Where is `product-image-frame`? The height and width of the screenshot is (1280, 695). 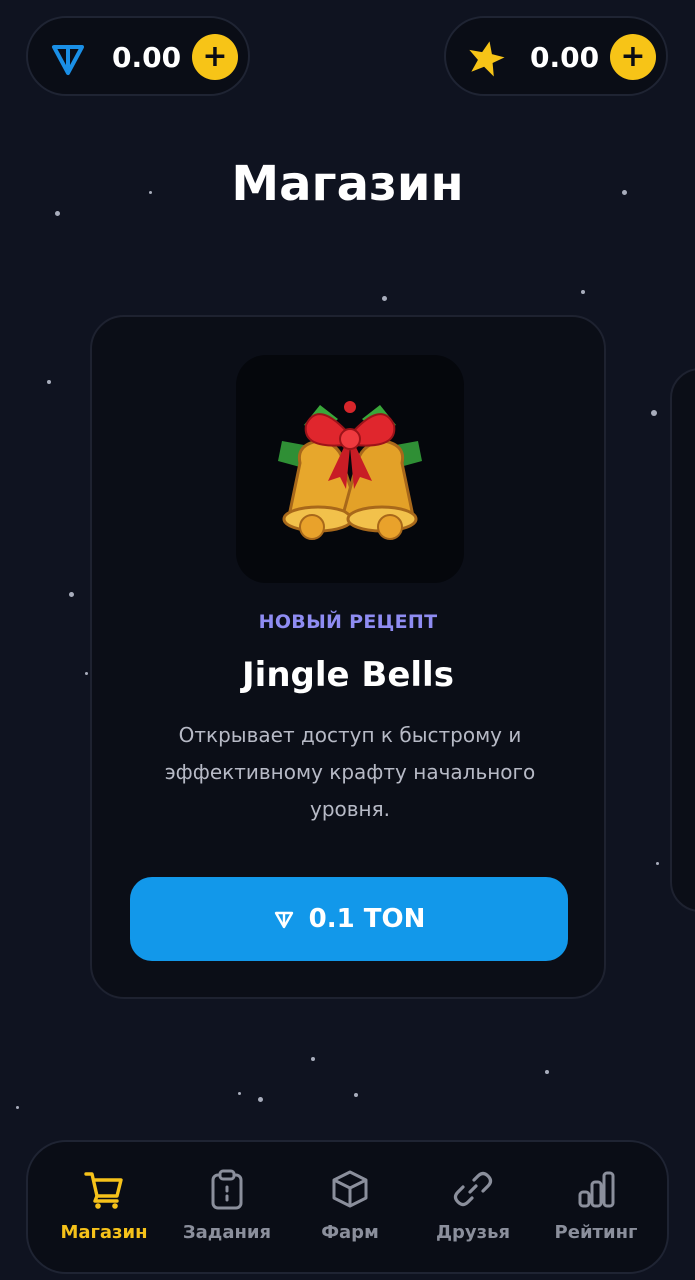 product-image-frame is located at coordinates (350, 469).